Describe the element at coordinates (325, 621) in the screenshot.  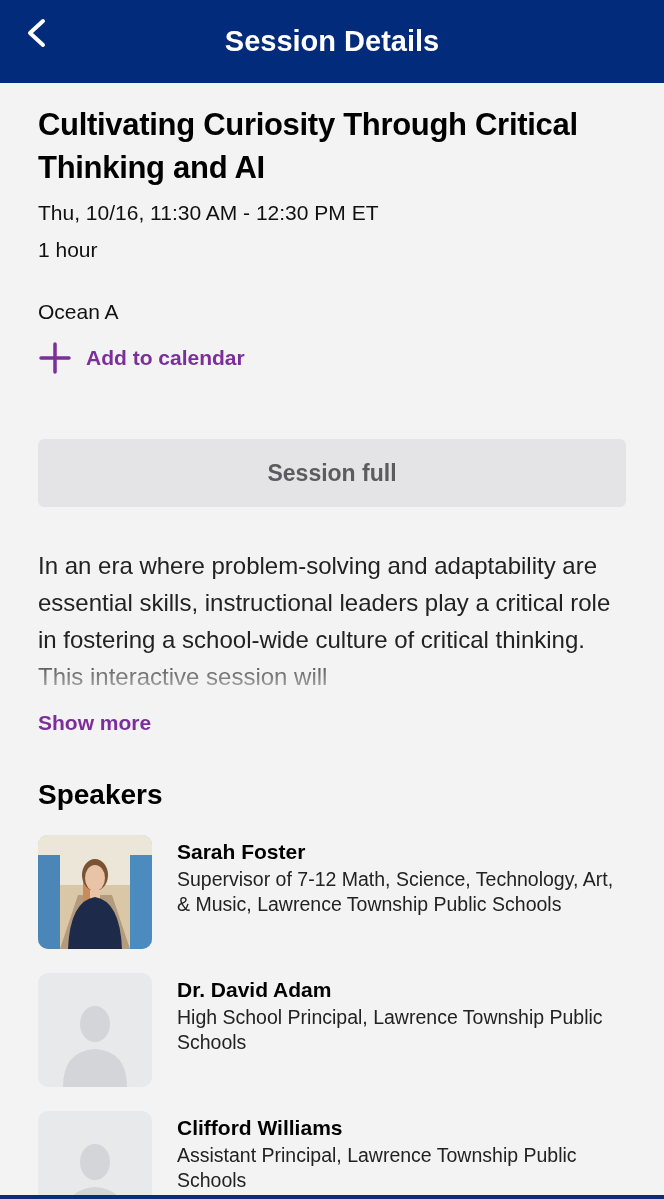
I see `session-description: In an era where problem-solving and adaptability are essential skills, instructional leaders play a critical role in fostering a school-wide culture of critical thinking. This interactive session will` at that location.